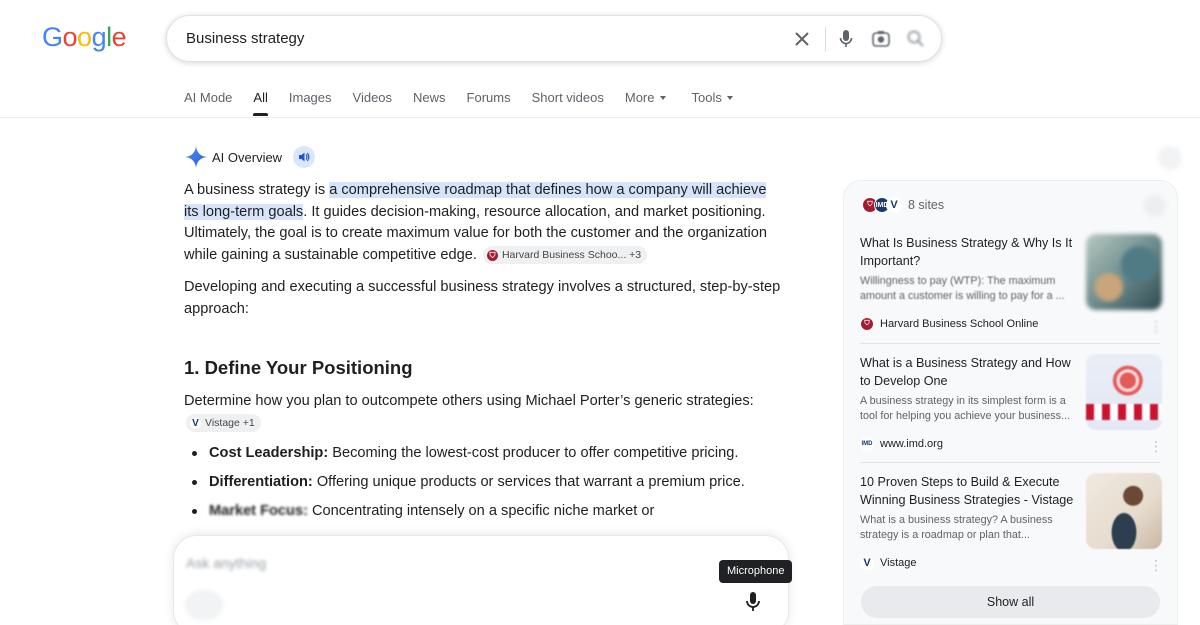 The image size is (1200, 625). I want to click on tab-news: News, so click(429, 103).